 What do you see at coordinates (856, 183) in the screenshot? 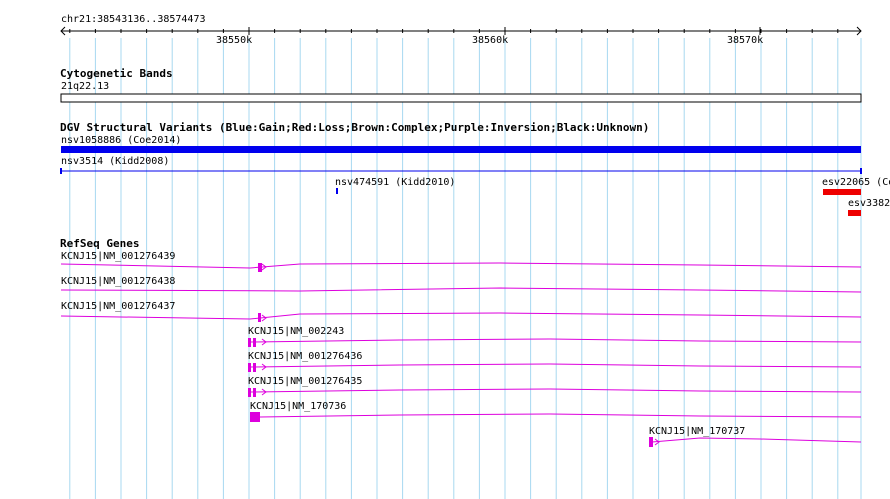
I see `dgv-feature-label: esv22065 (Co` at bounding box center [856, 183].